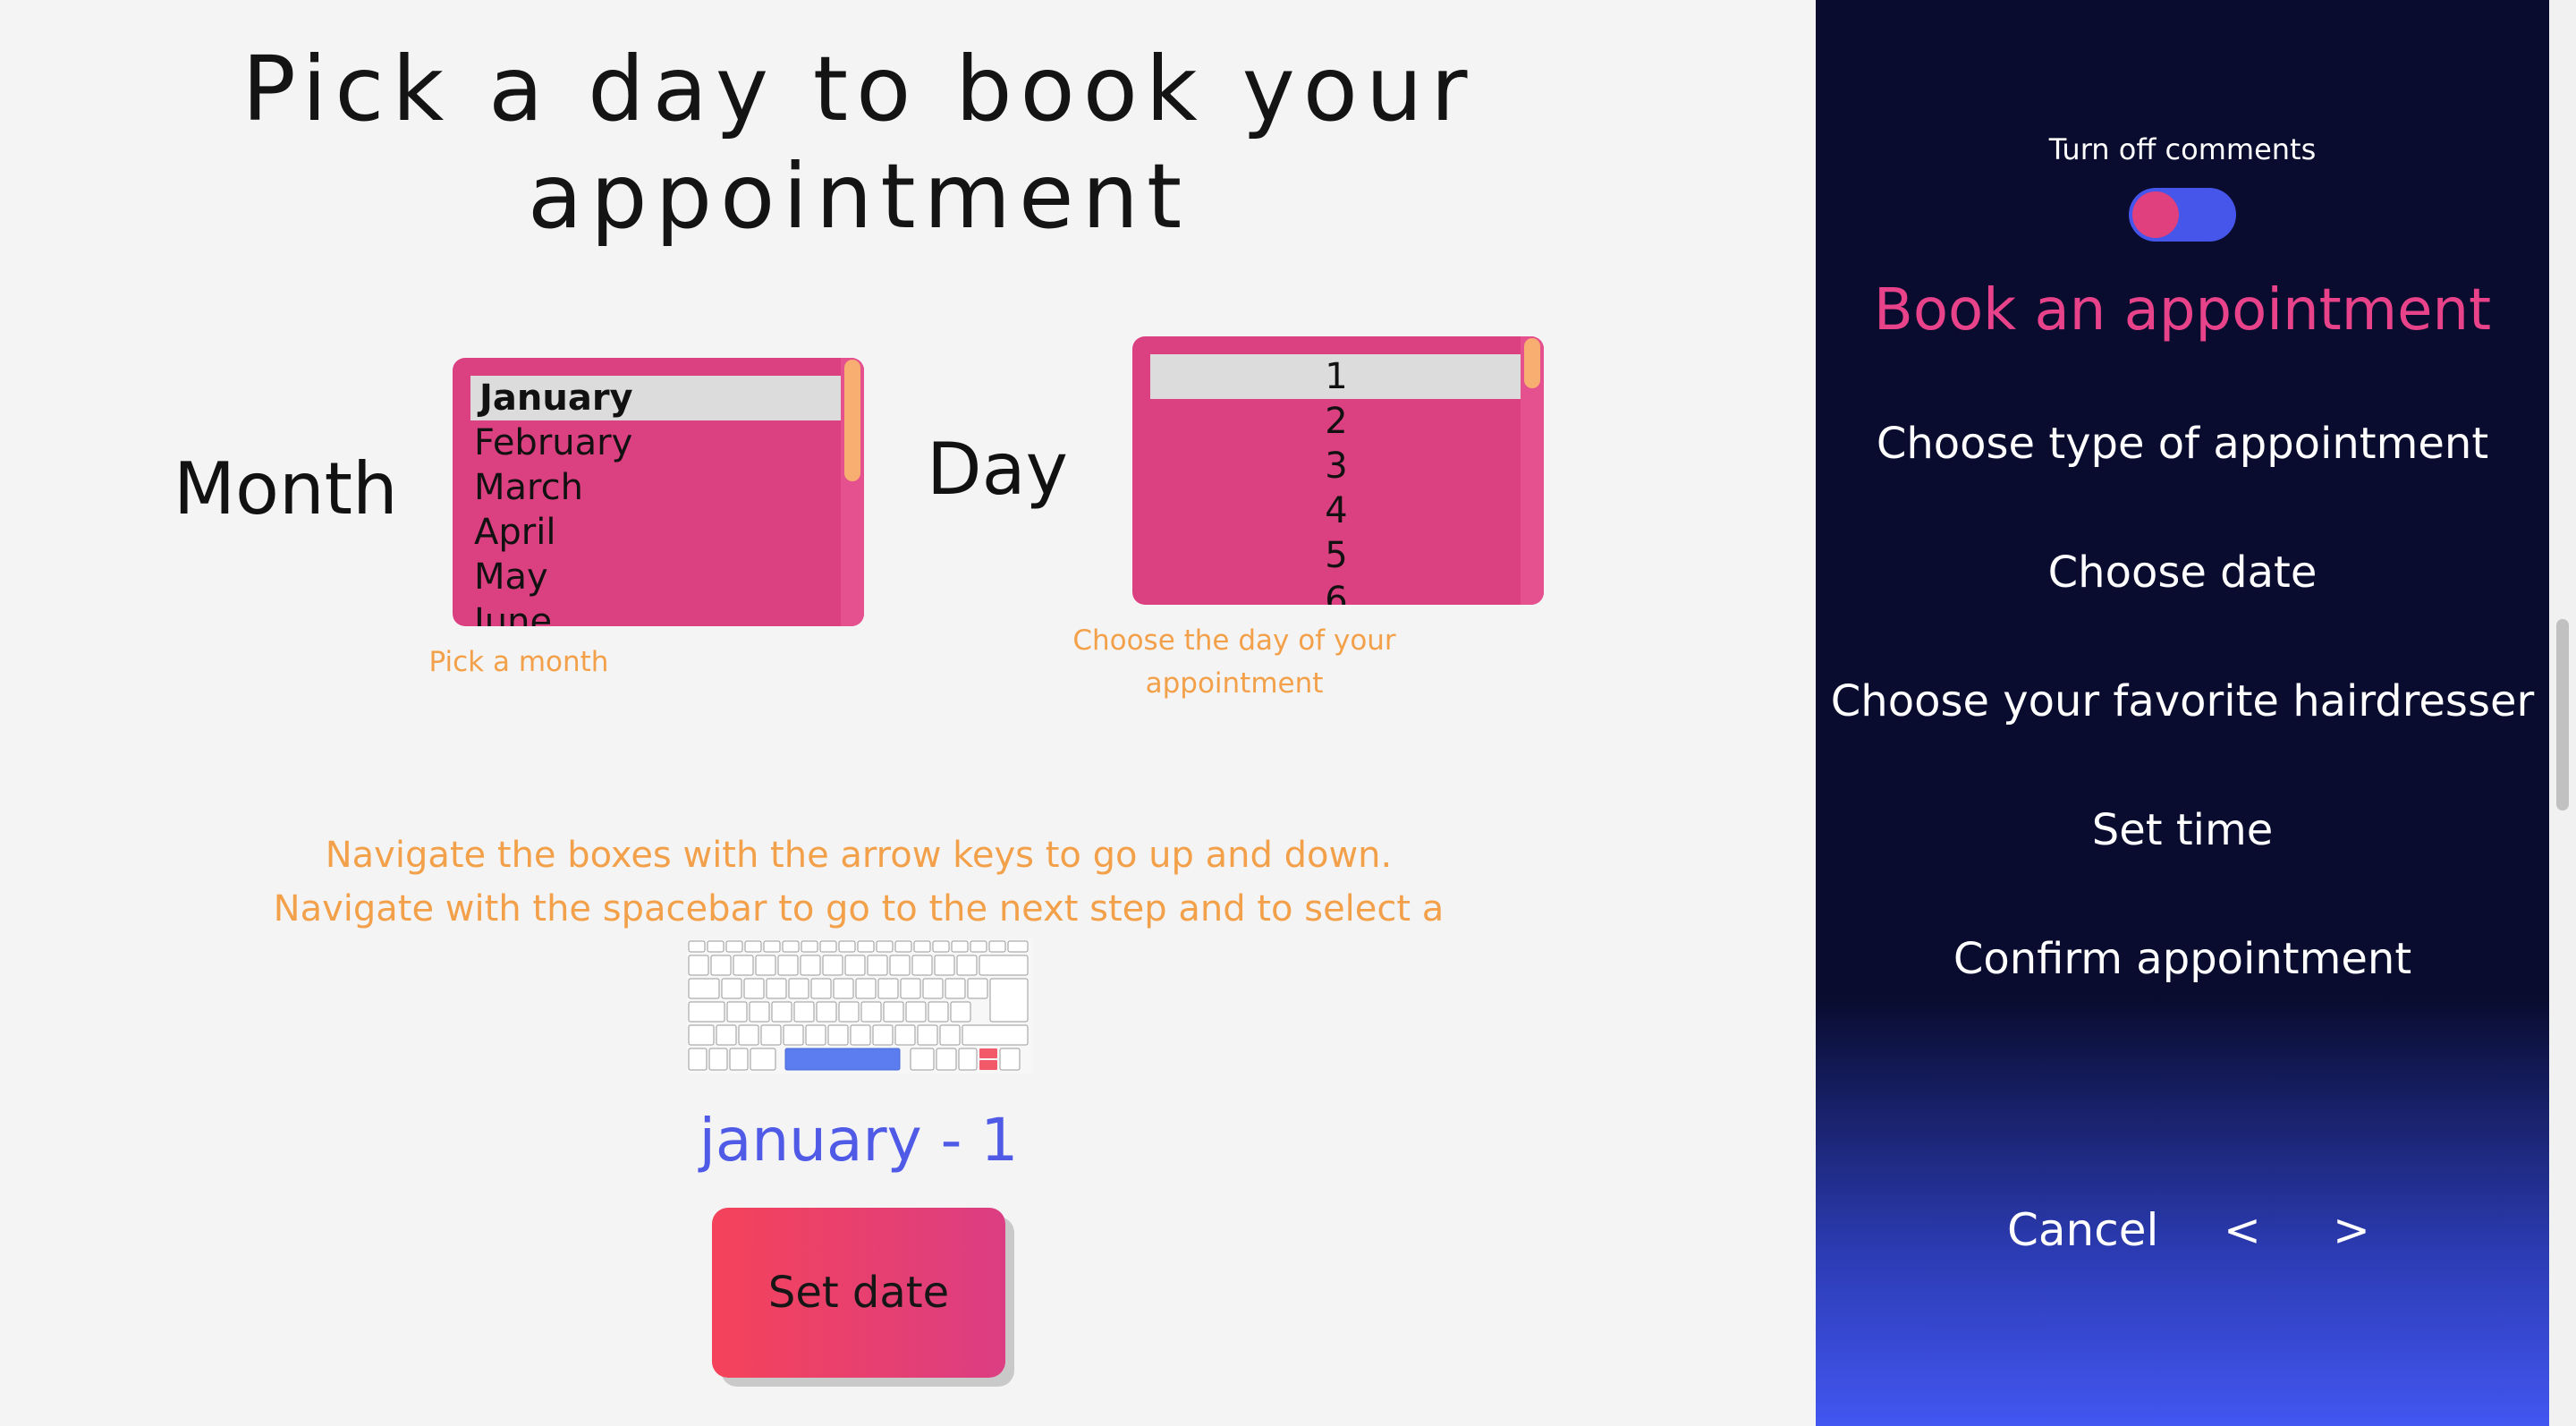 This screenshot has width=2576, height=1426. I want to click on toggle-knob, so click(2155, 215).